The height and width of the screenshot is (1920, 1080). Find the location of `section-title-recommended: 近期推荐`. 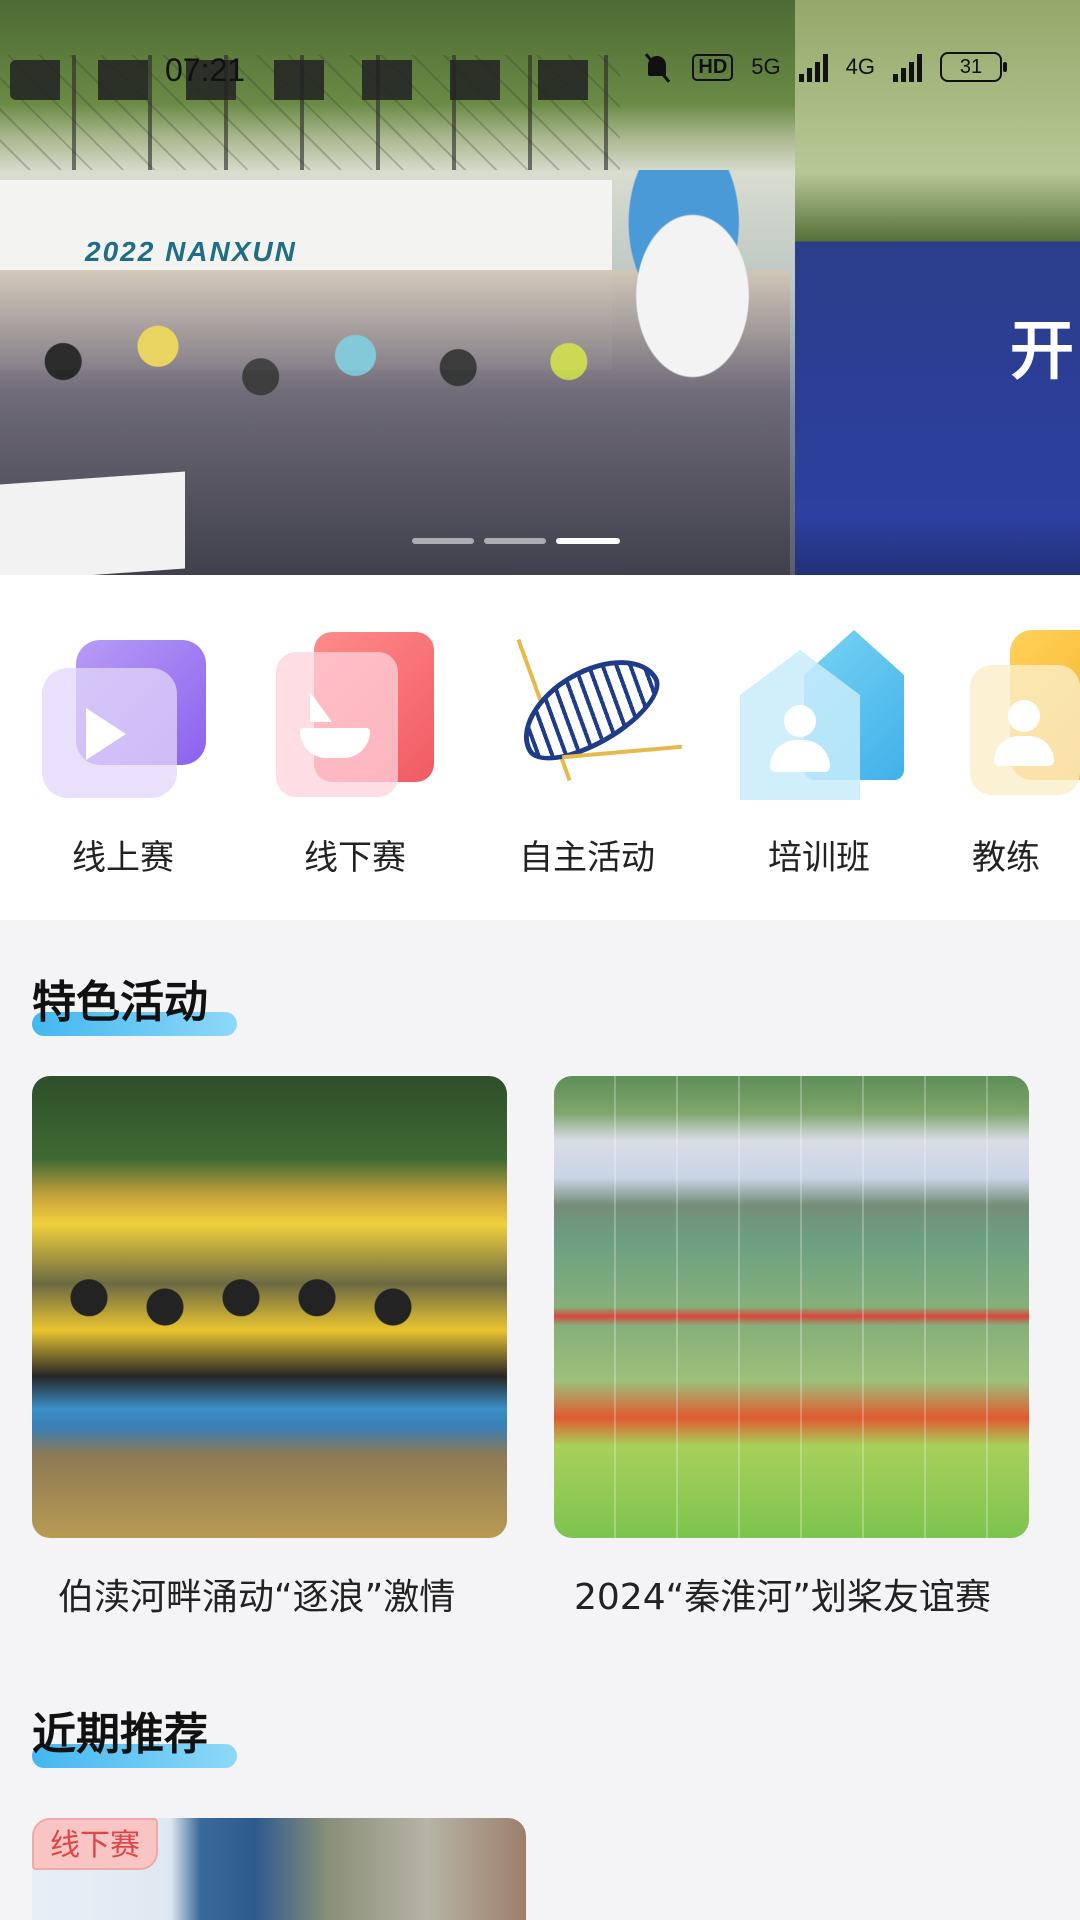

section-title-recommended: 近期推荐 is located at coordinates (134, 1733).